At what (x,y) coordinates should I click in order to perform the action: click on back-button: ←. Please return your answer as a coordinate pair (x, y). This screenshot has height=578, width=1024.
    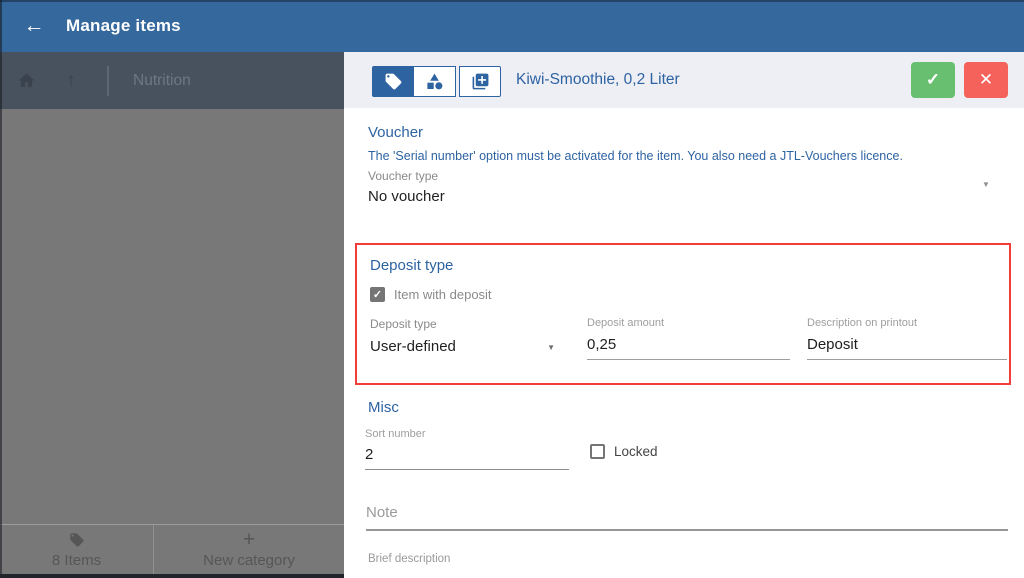
    Looking at the image, I should click on (34, 26).